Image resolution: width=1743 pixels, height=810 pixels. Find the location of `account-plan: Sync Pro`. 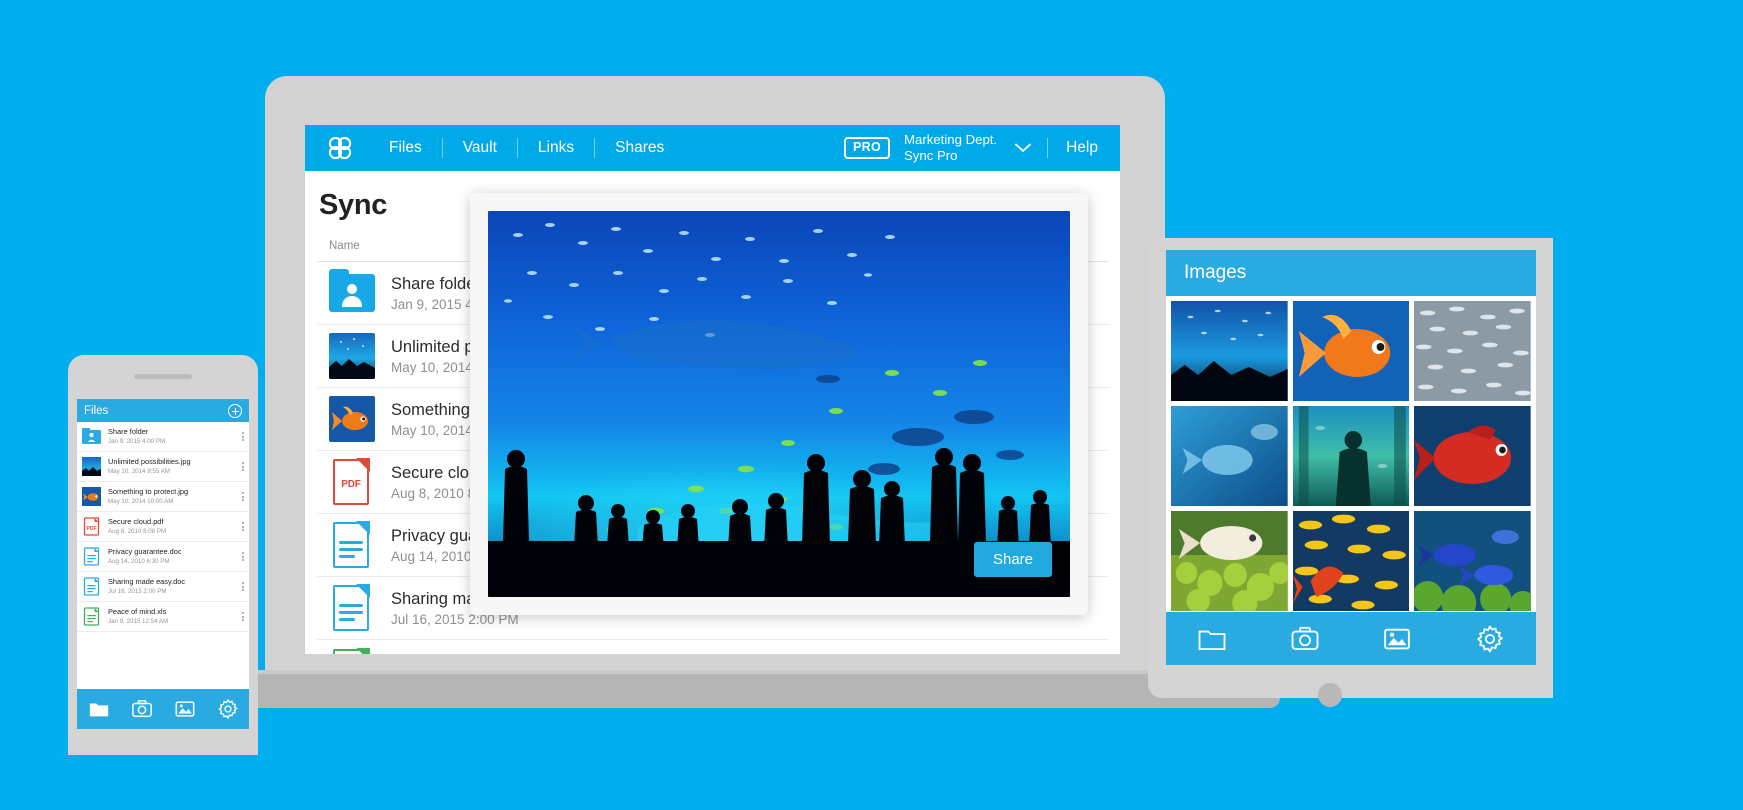

account-plan: Sync Pro is located at coordinates (931, 155).